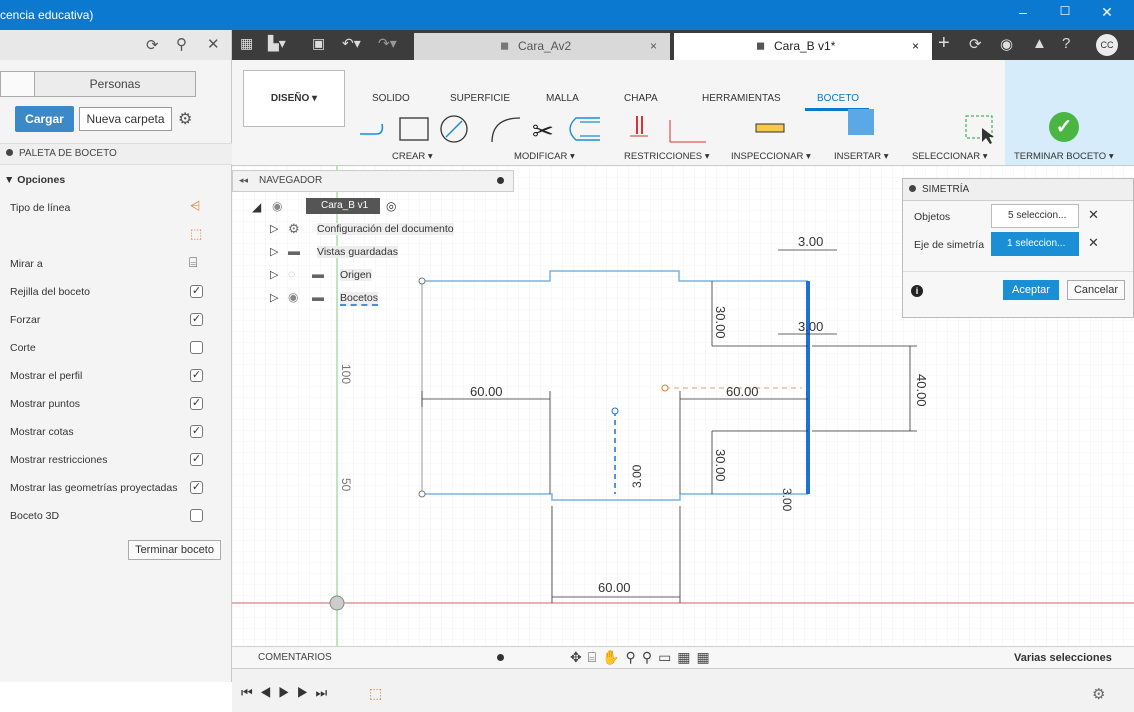  What do you see at coordinates (185, 119) in the screenshot?
I see `gear-icon: ⚙` at bounding box center [185, 119].